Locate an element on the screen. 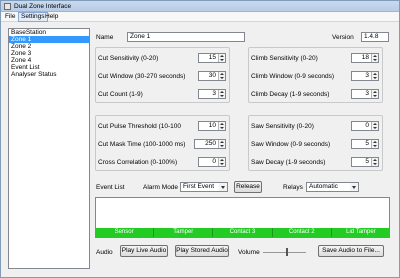 The height and width of the screenshot is (278, 400). cut-count-label: Cut Count (1-9) is located at coordinates (120, 94).